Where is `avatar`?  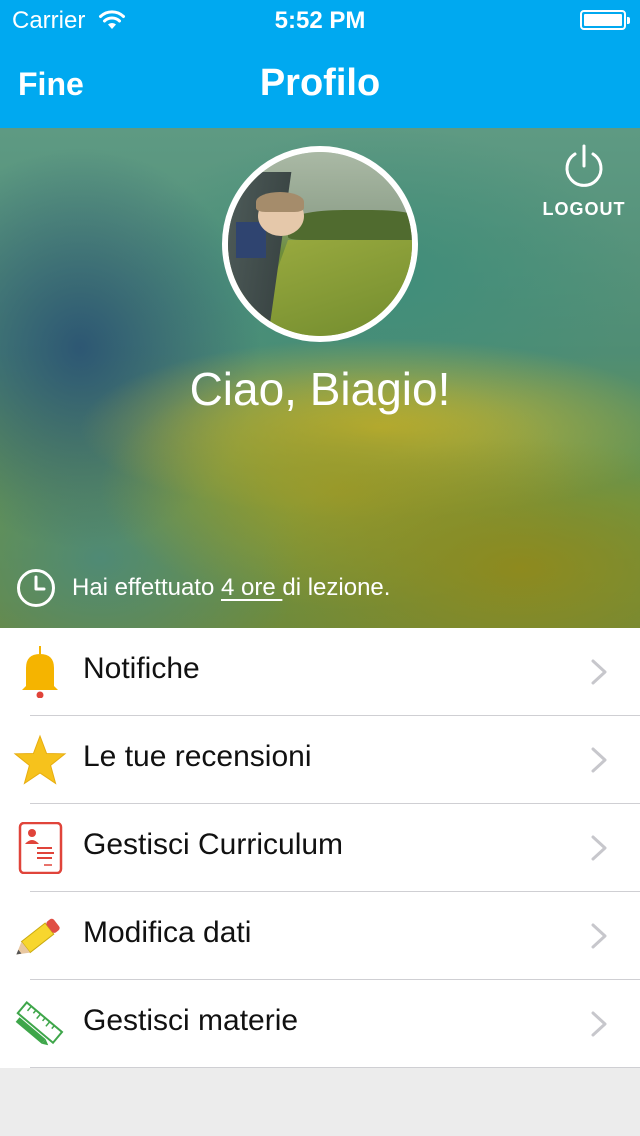 avatar is located at coordinates (320, 244).